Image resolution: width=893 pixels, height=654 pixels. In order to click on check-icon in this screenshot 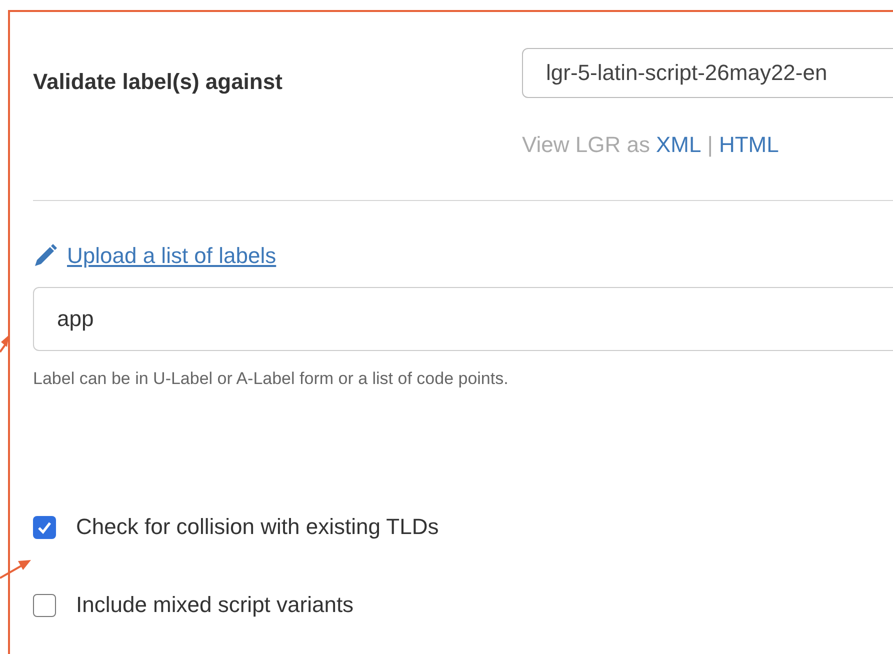, I will do `click(44, 527)`.